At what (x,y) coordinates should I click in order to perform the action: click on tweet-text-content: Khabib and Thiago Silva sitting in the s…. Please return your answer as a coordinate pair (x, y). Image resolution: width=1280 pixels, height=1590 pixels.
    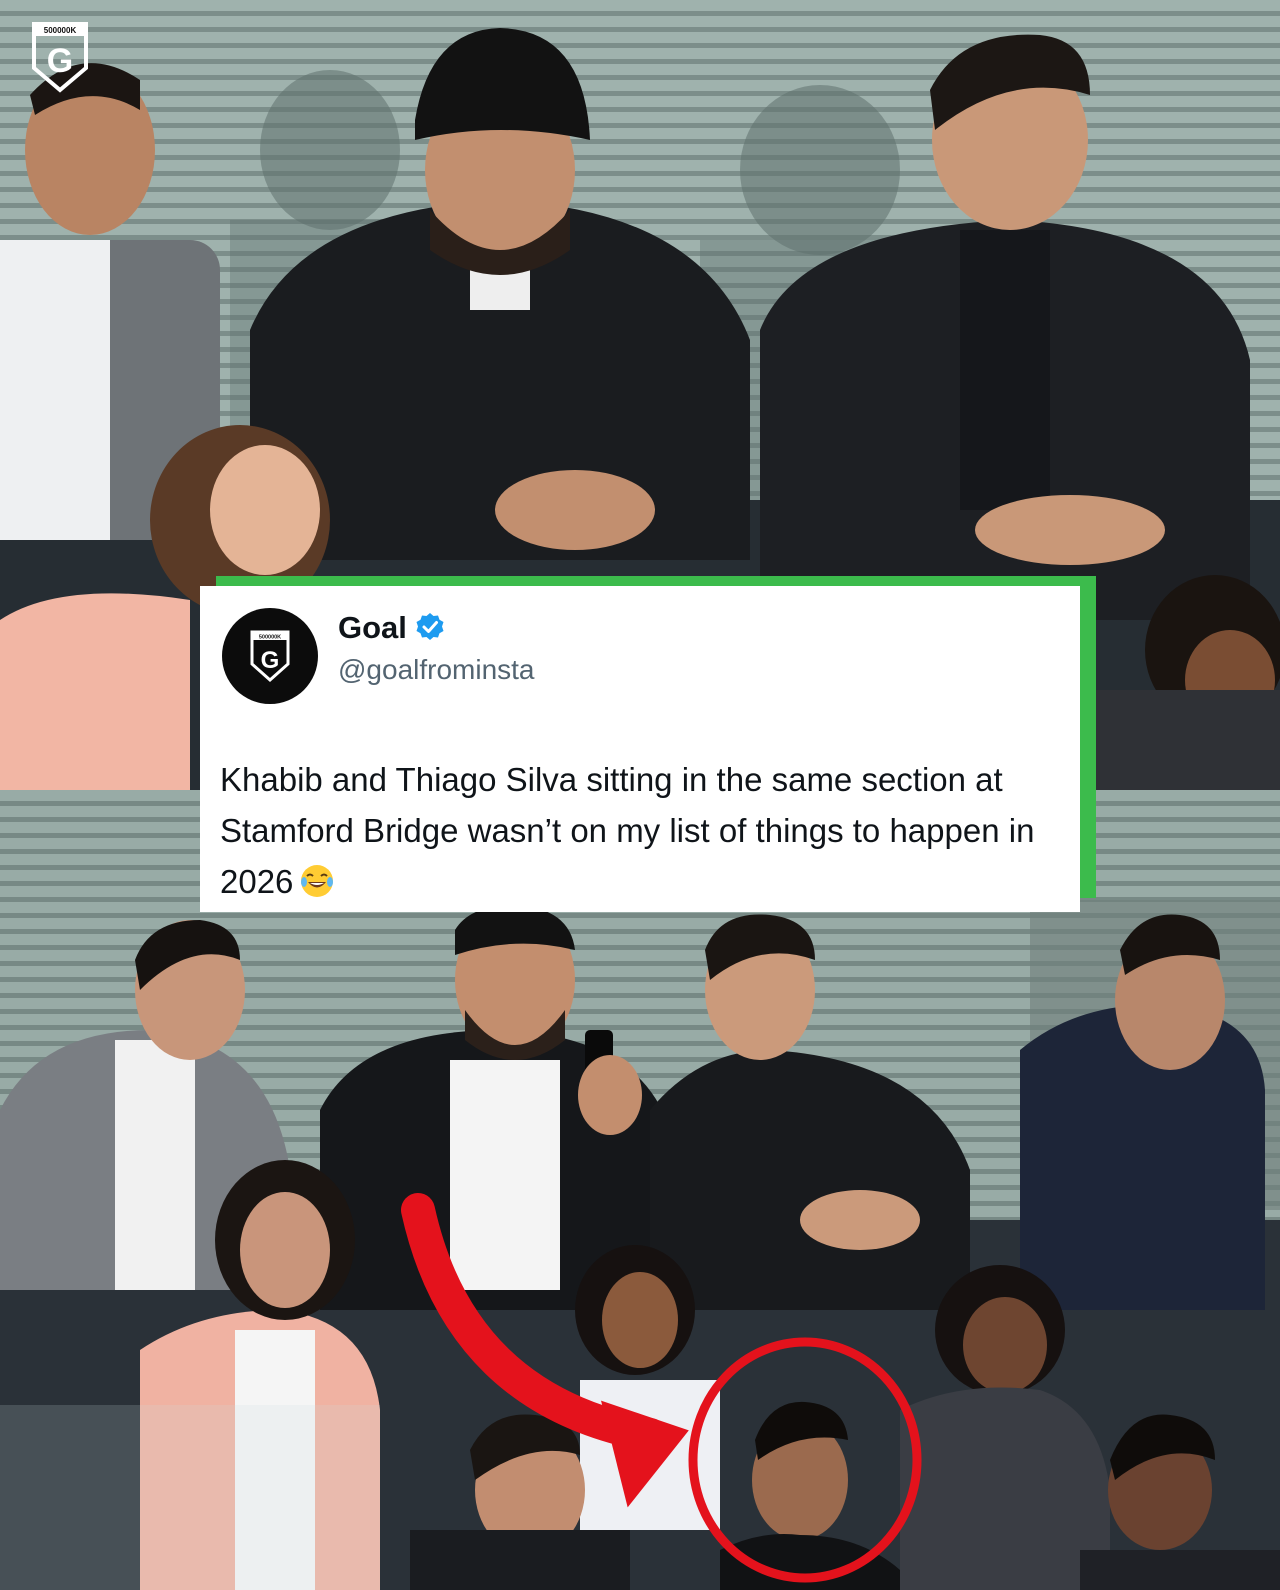
    Looking at the image, I should click on (627, 830).